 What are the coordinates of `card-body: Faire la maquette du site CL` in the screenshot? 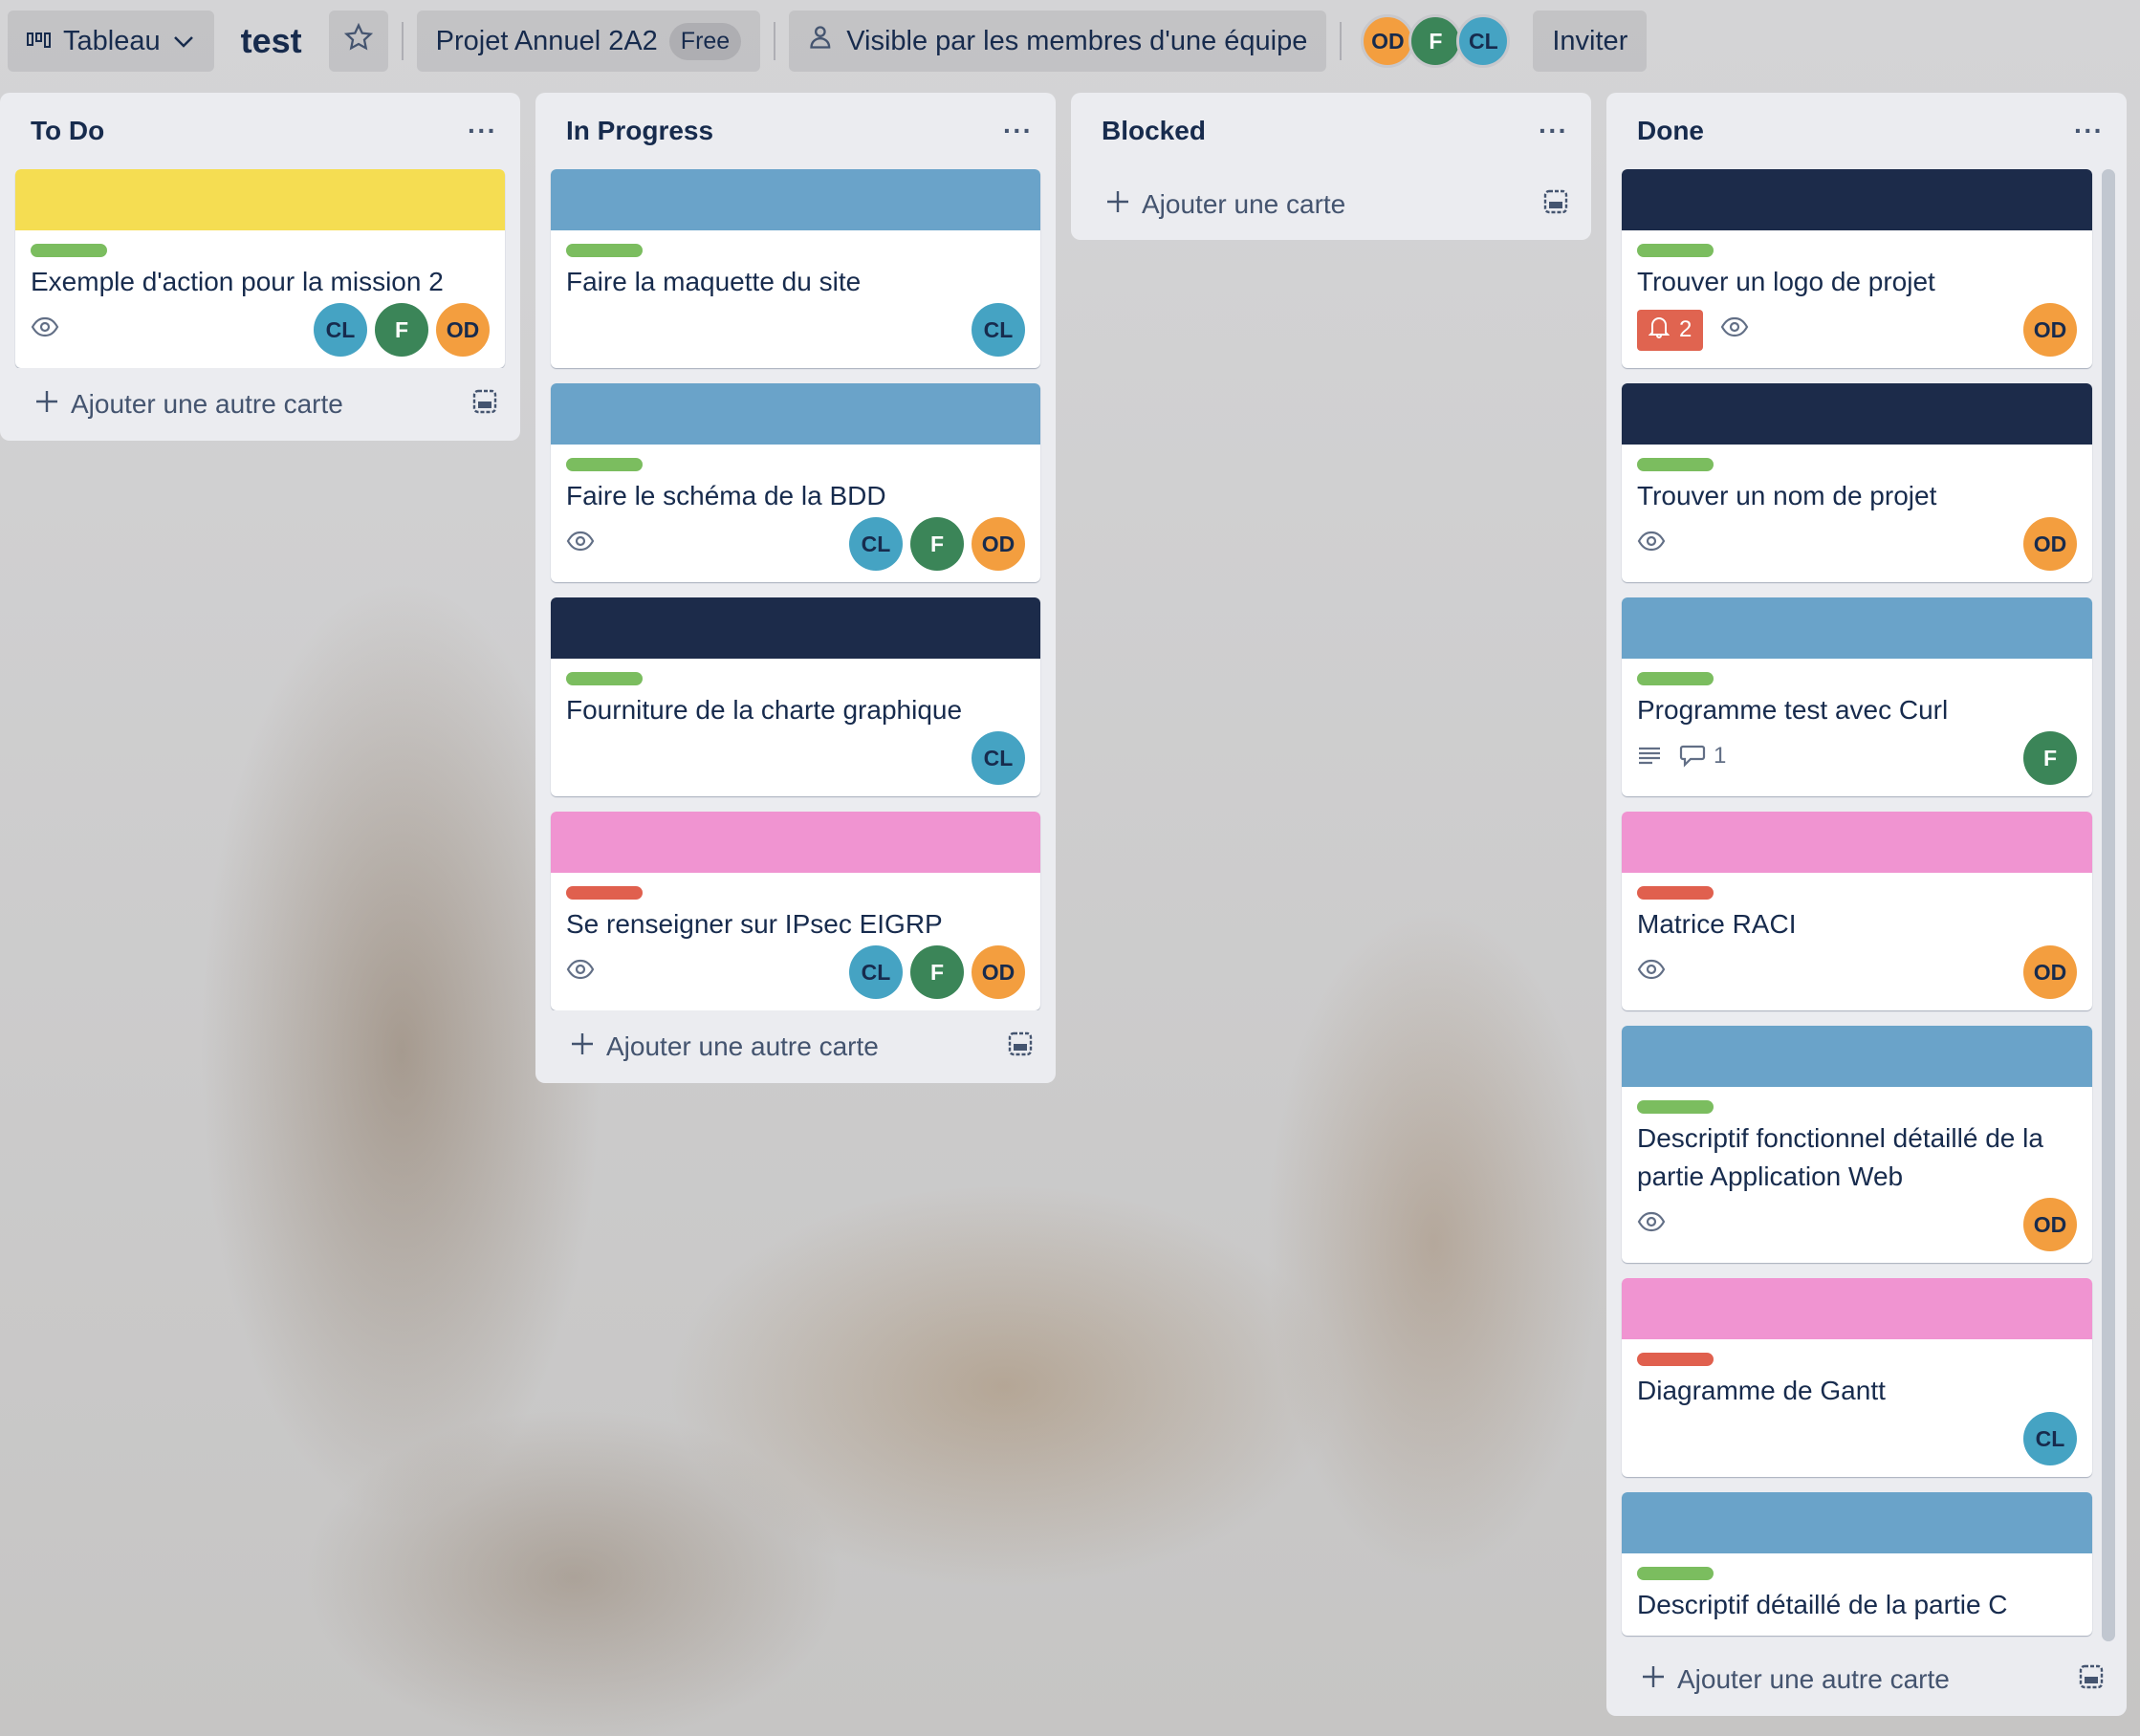 It's located at (796, 299).